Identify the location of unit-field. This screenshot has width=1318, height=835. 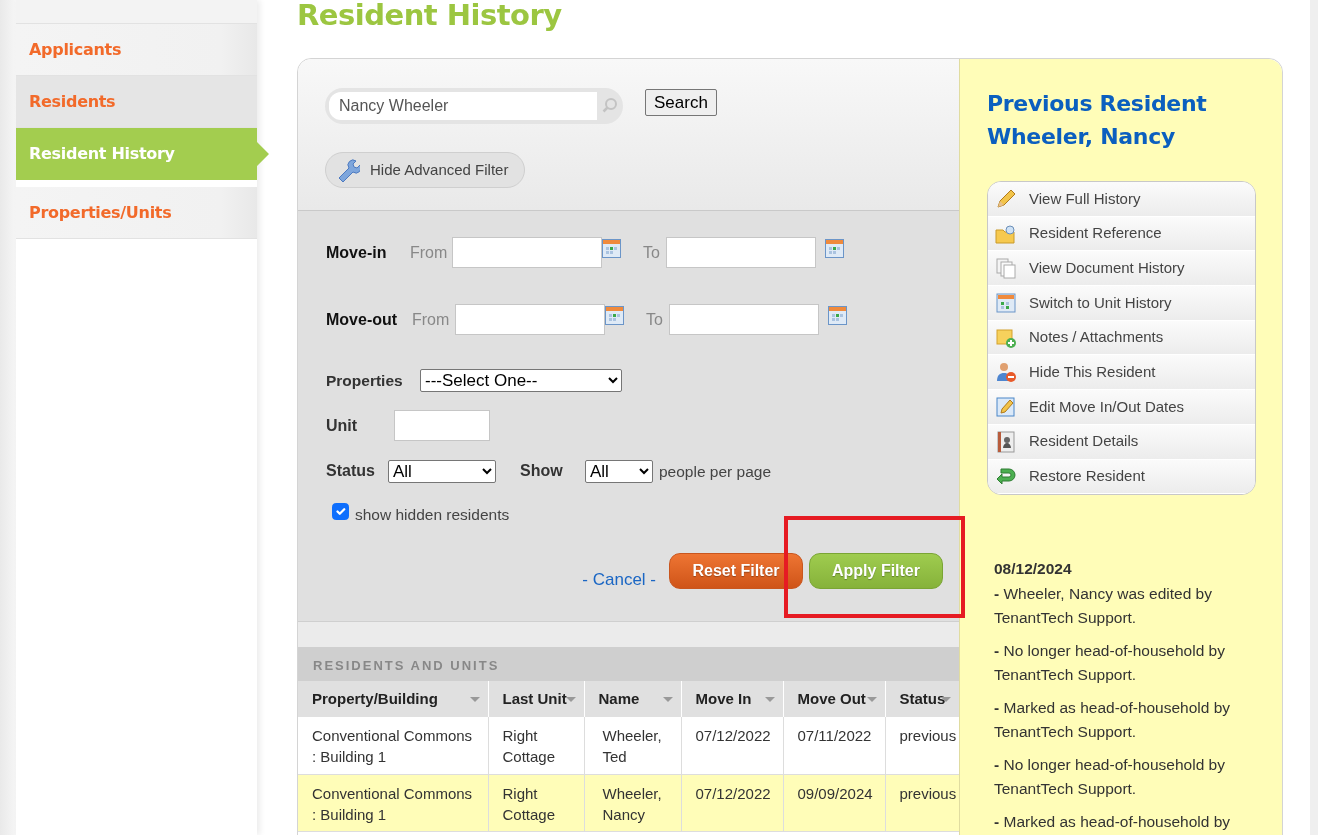
(442, 426).